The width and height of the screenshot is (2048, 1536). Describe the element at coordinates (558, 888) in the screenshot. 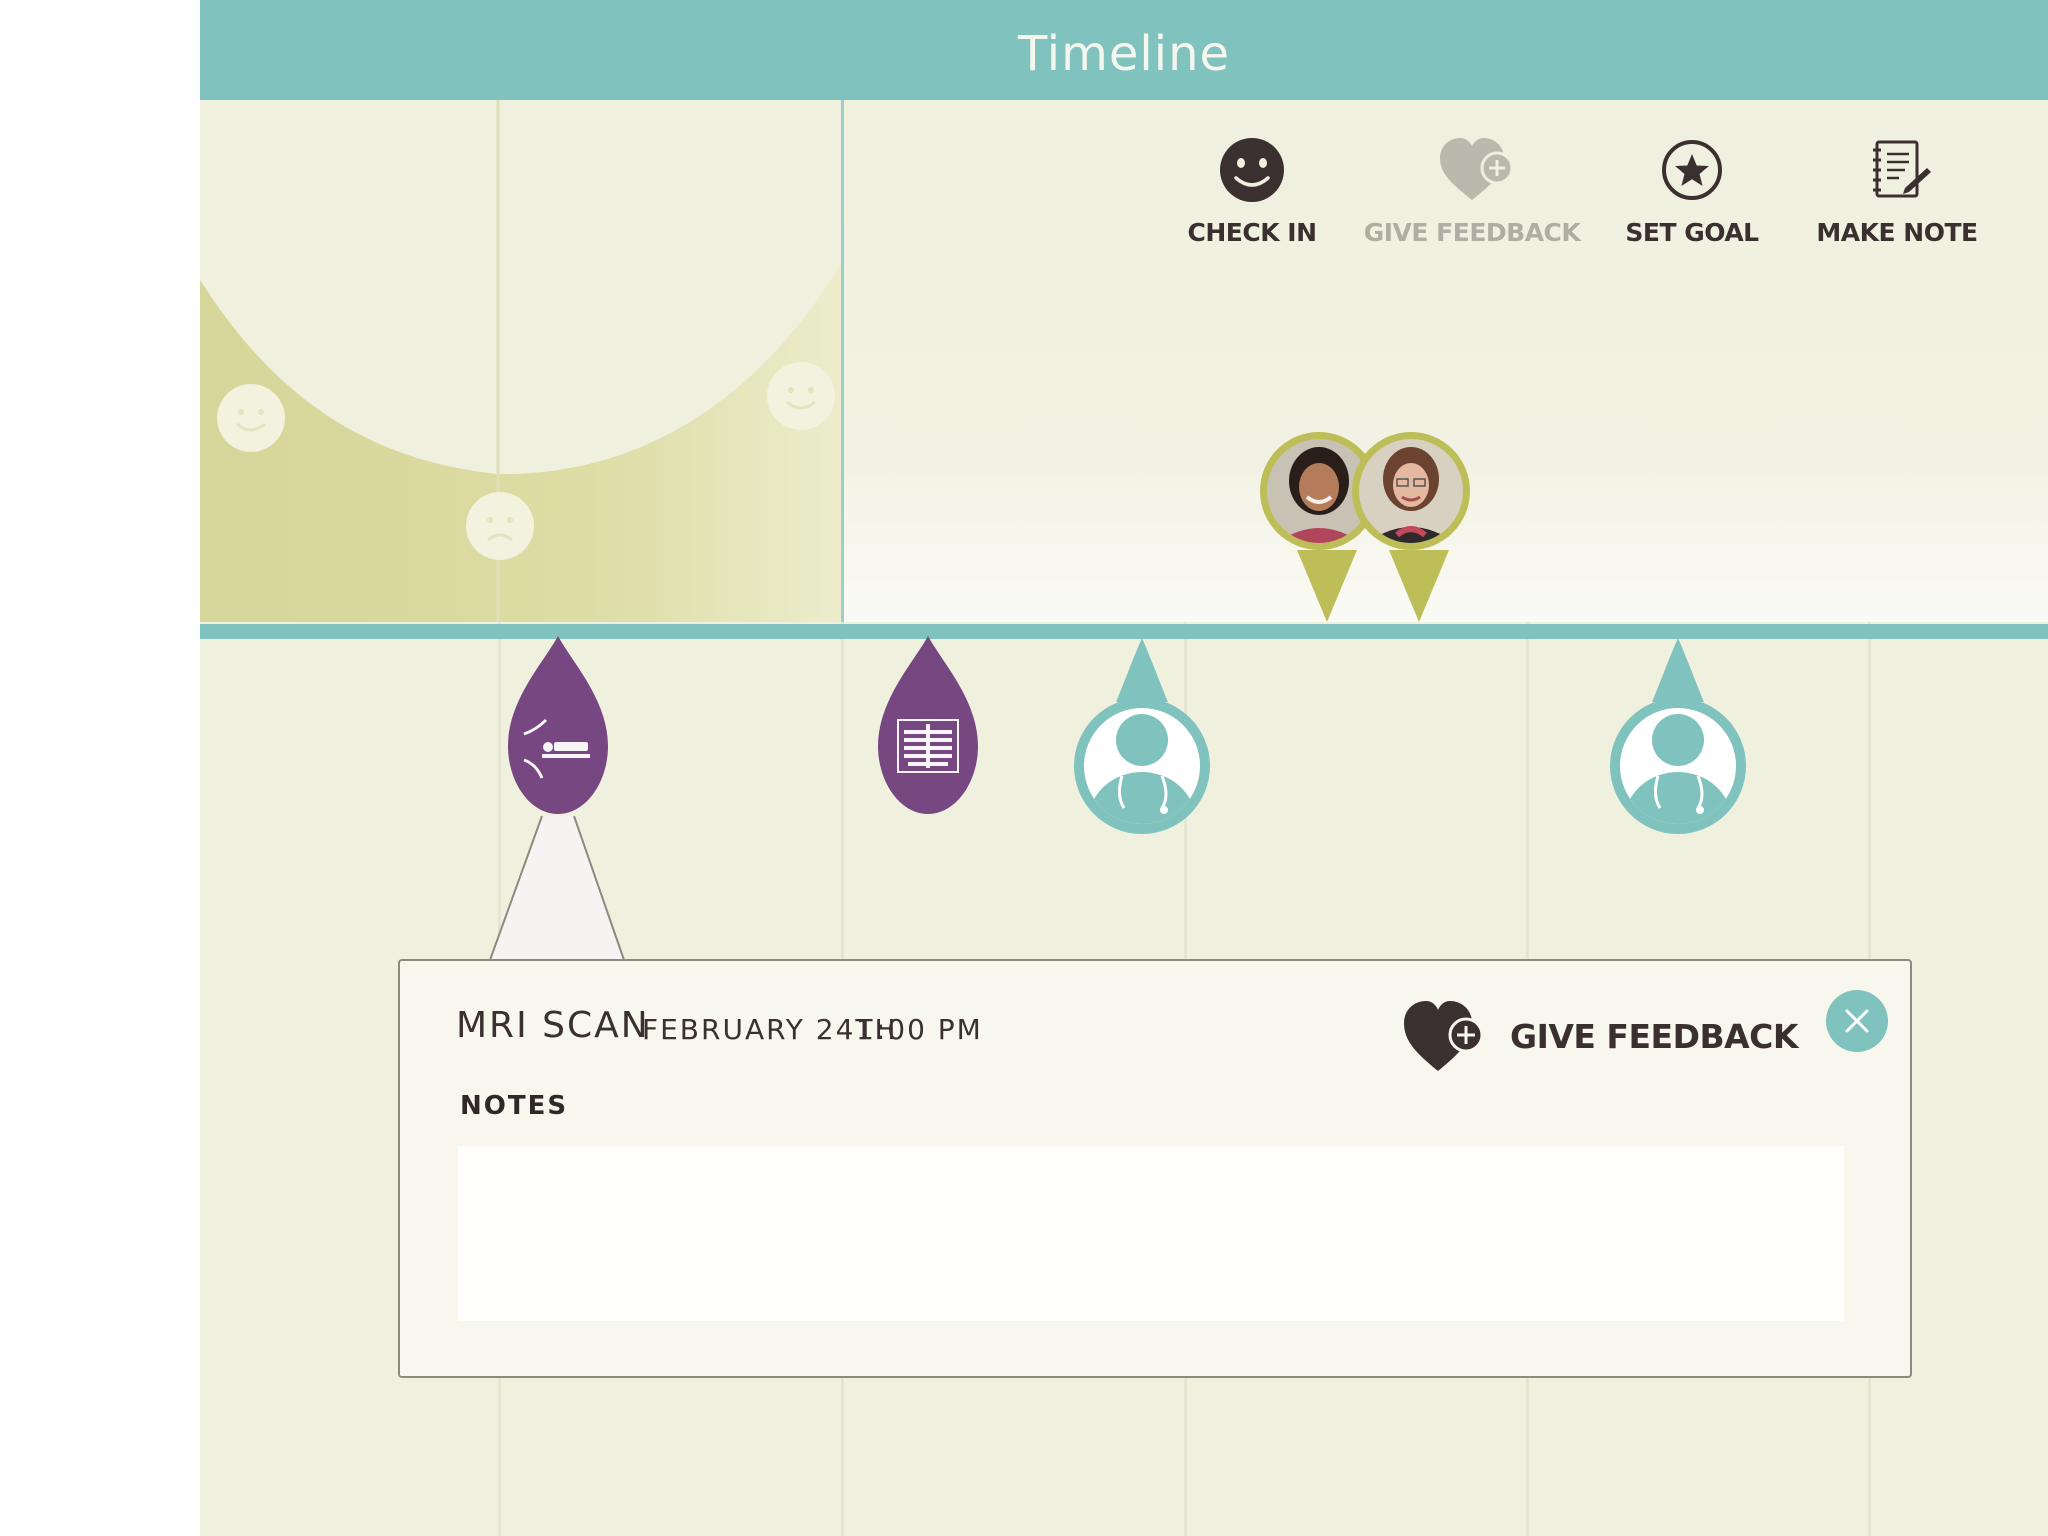

I see `popup-connector` at that location.